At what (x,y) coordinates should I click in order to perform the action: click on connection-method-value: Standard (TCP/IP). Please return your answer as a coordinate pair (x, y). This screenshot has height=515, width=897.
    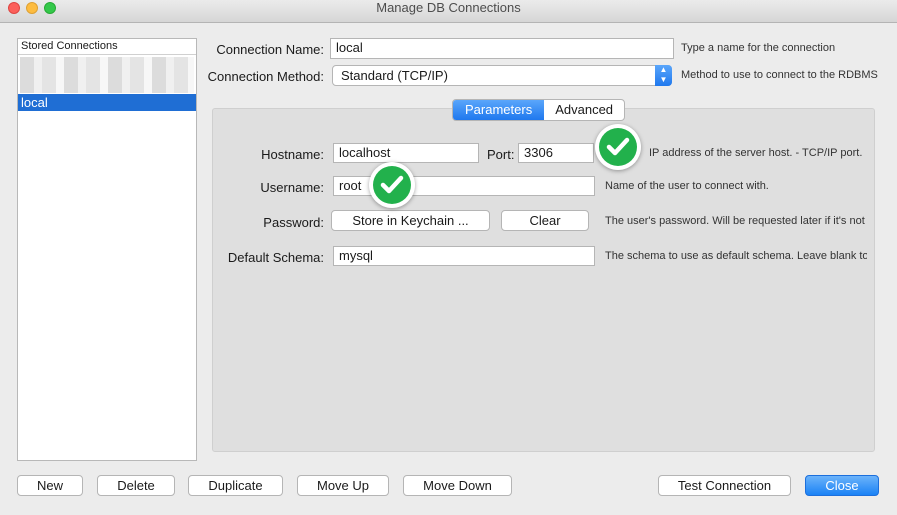
    Looking at the image, I should click on (394, 75).